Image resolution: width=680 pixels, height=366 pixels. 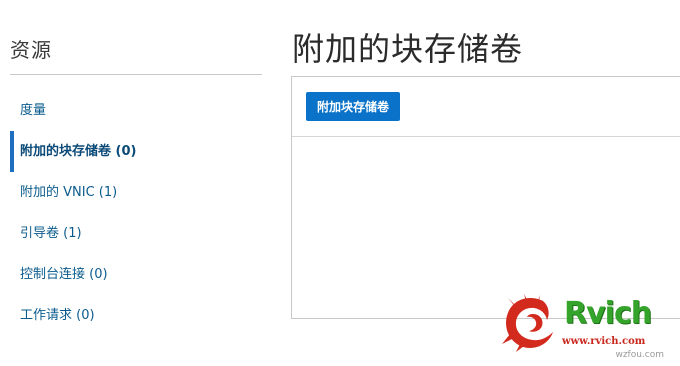 I want to click on watermark-corner-site: wzfou.com, so click(x=639, y=355).